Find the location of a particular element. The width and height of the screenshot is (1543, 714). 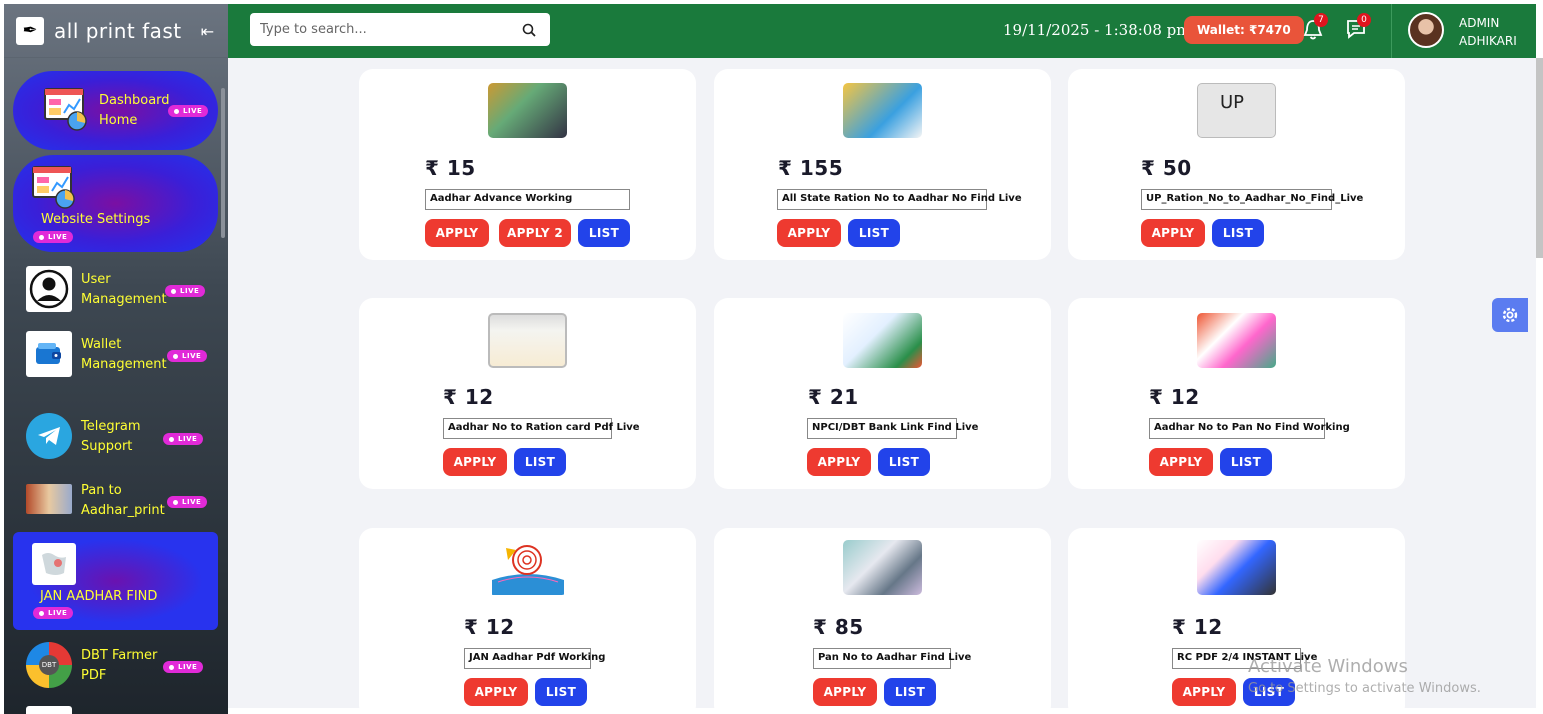

avatar is located at coordinates (1426, 30).